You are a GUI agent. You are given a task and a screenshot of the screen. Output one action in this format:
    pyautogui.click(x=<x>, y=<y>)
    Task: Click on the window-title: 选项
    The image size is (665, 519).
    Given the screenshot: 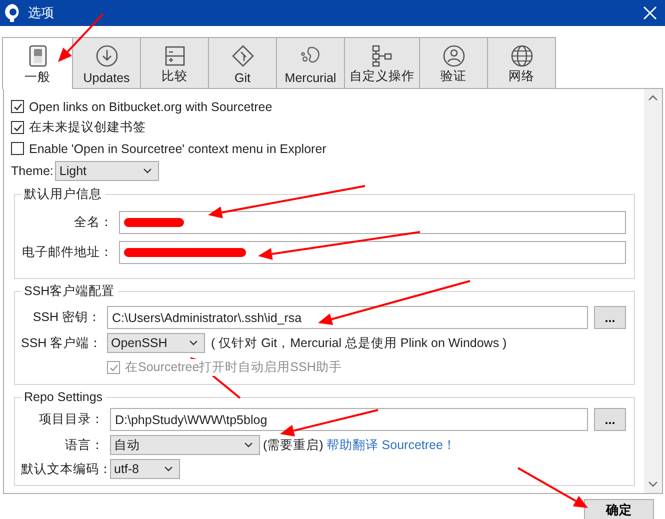 What is the action you would take?
    pyautogui.click(x=41, y=13)
    